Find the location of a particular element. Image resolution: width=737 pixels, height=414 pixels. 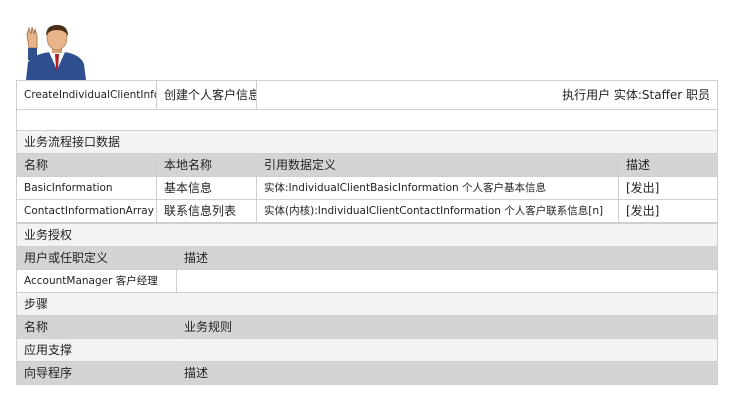

section-title-app-support: 应用支撑 is located at coordinates (367, 350).